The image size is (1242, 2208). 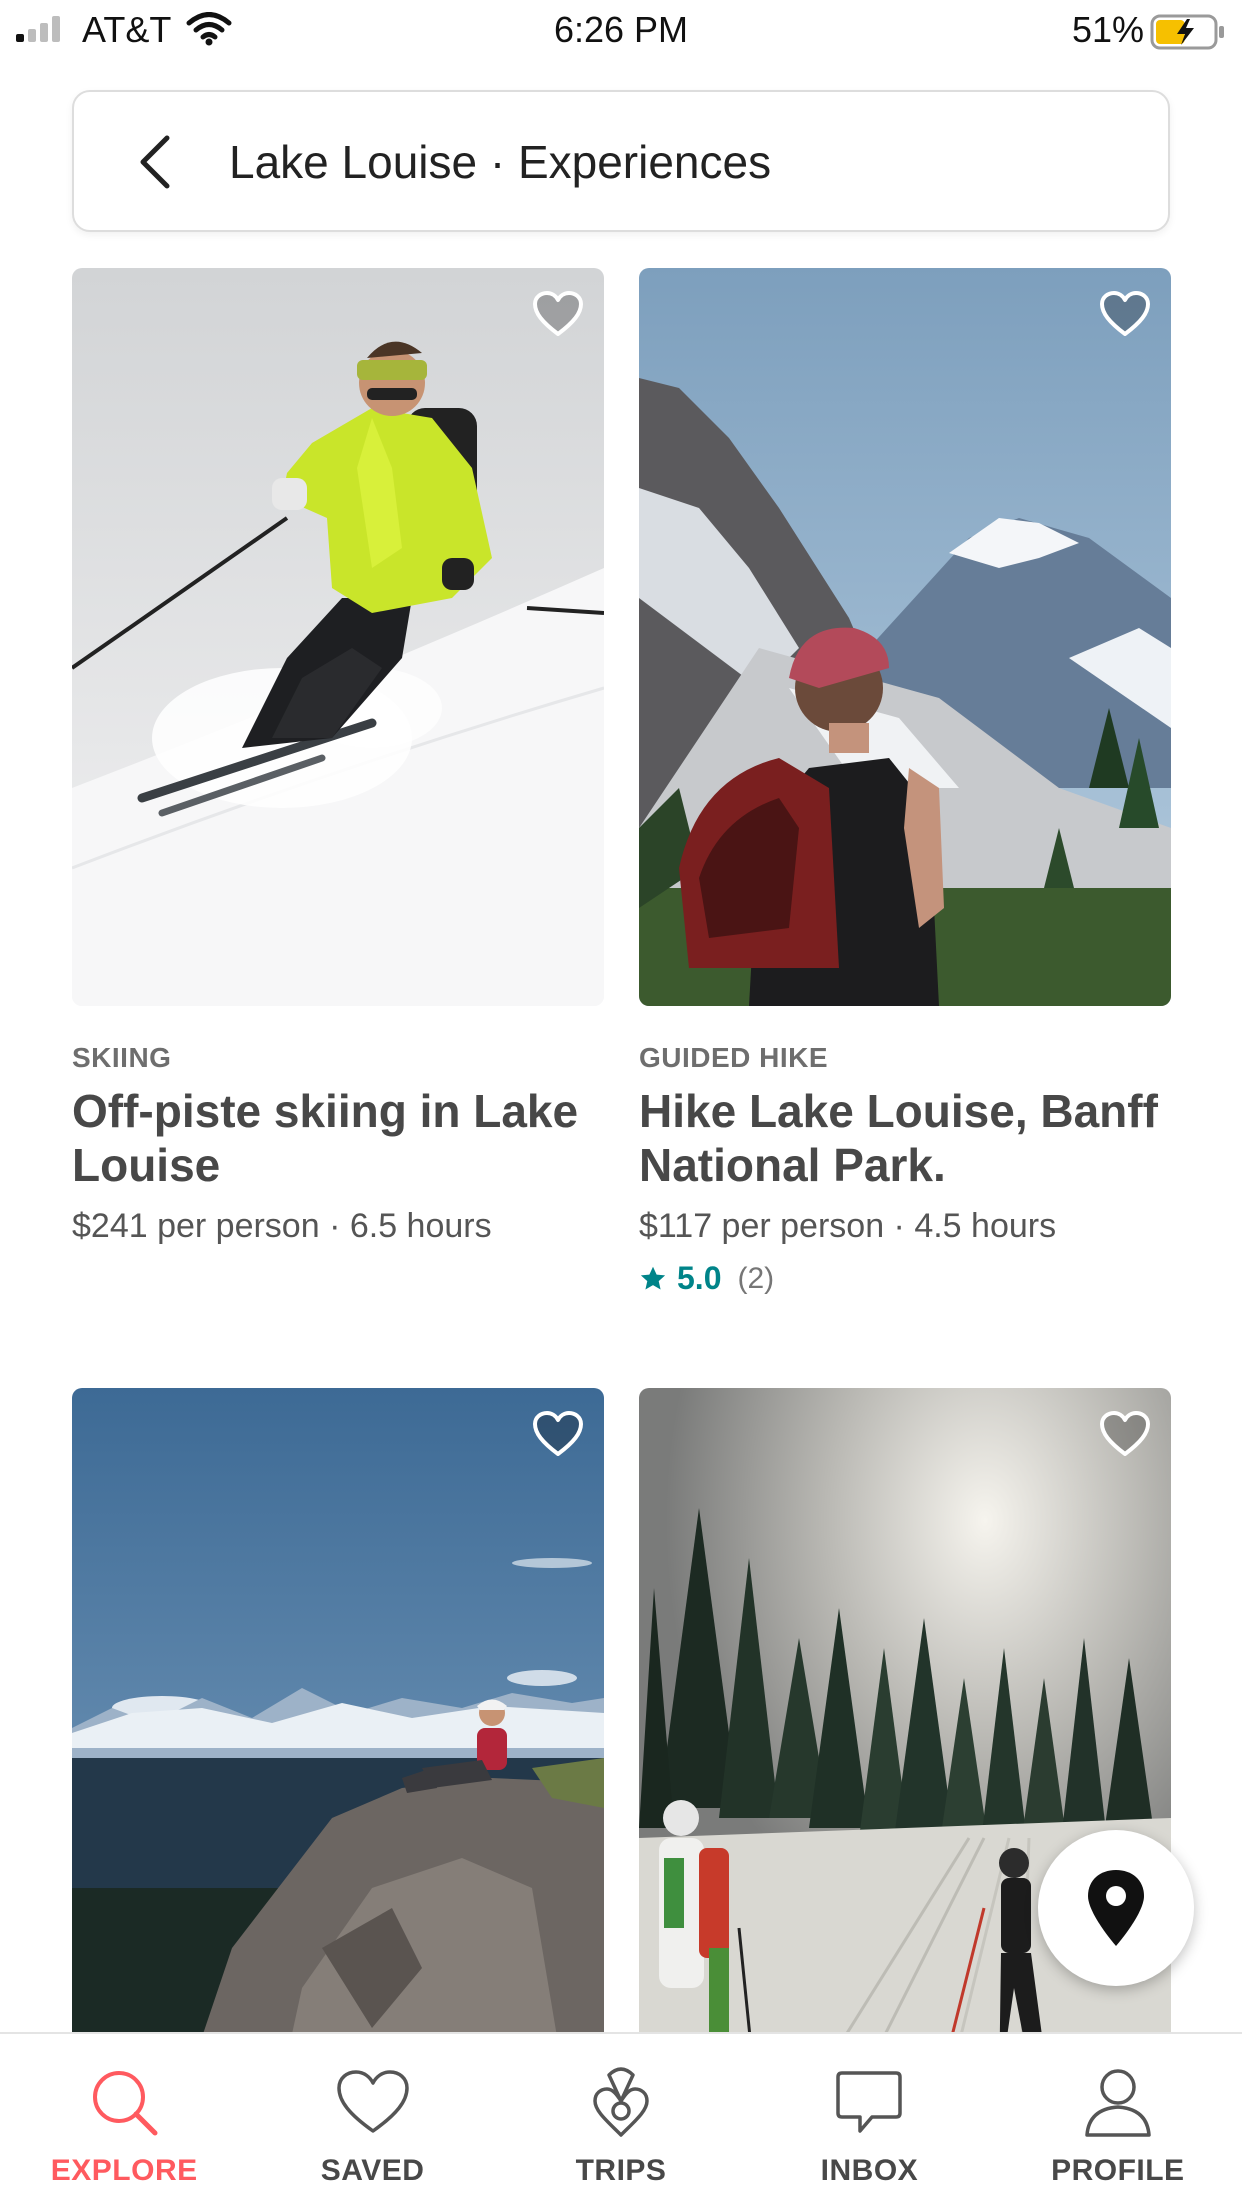 I want to click on airbnb-logo-icon, so click(x=621, y=2102).